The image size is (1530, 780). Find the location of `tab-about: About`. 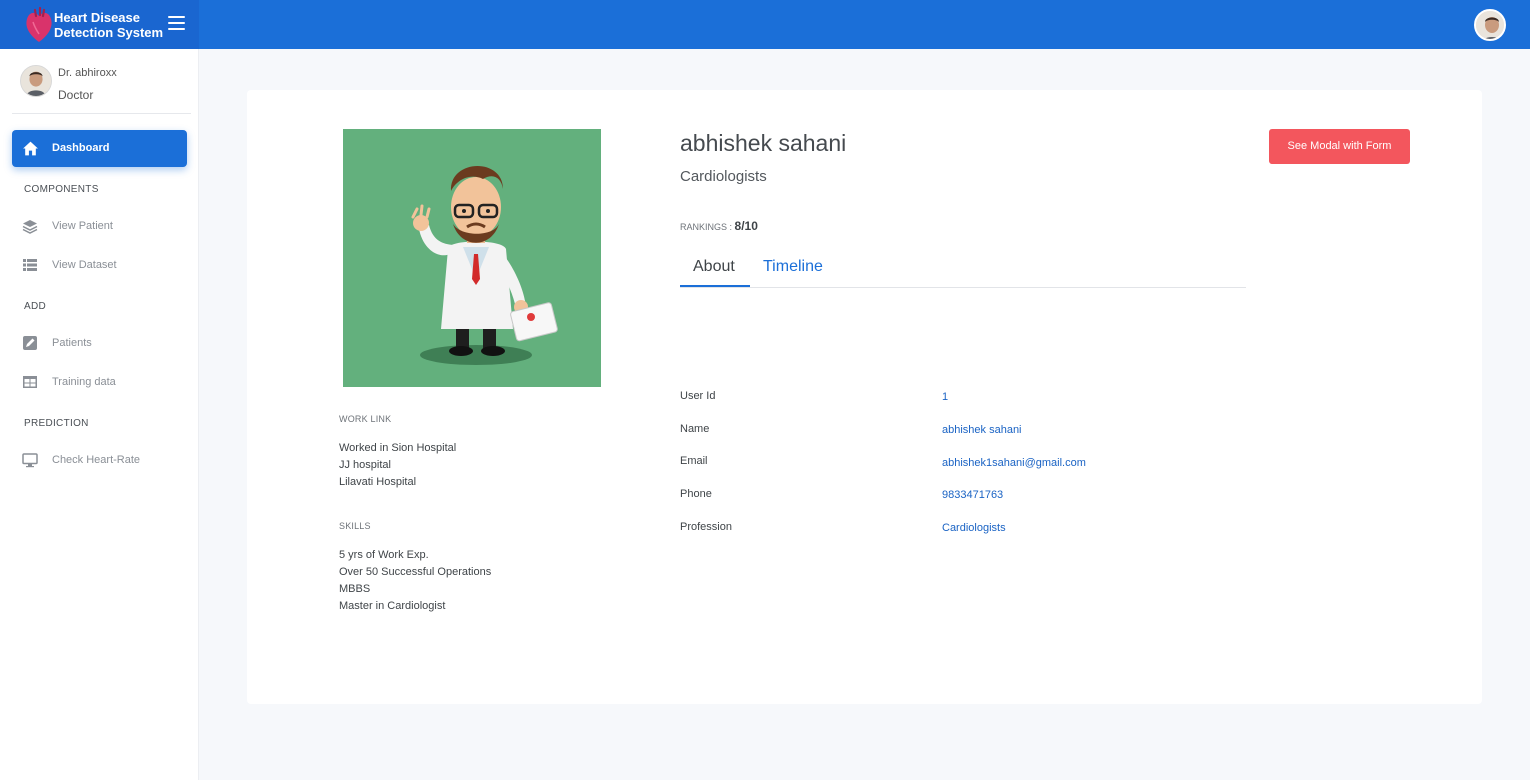

tab-about: About is located at coordinates (714, 273).